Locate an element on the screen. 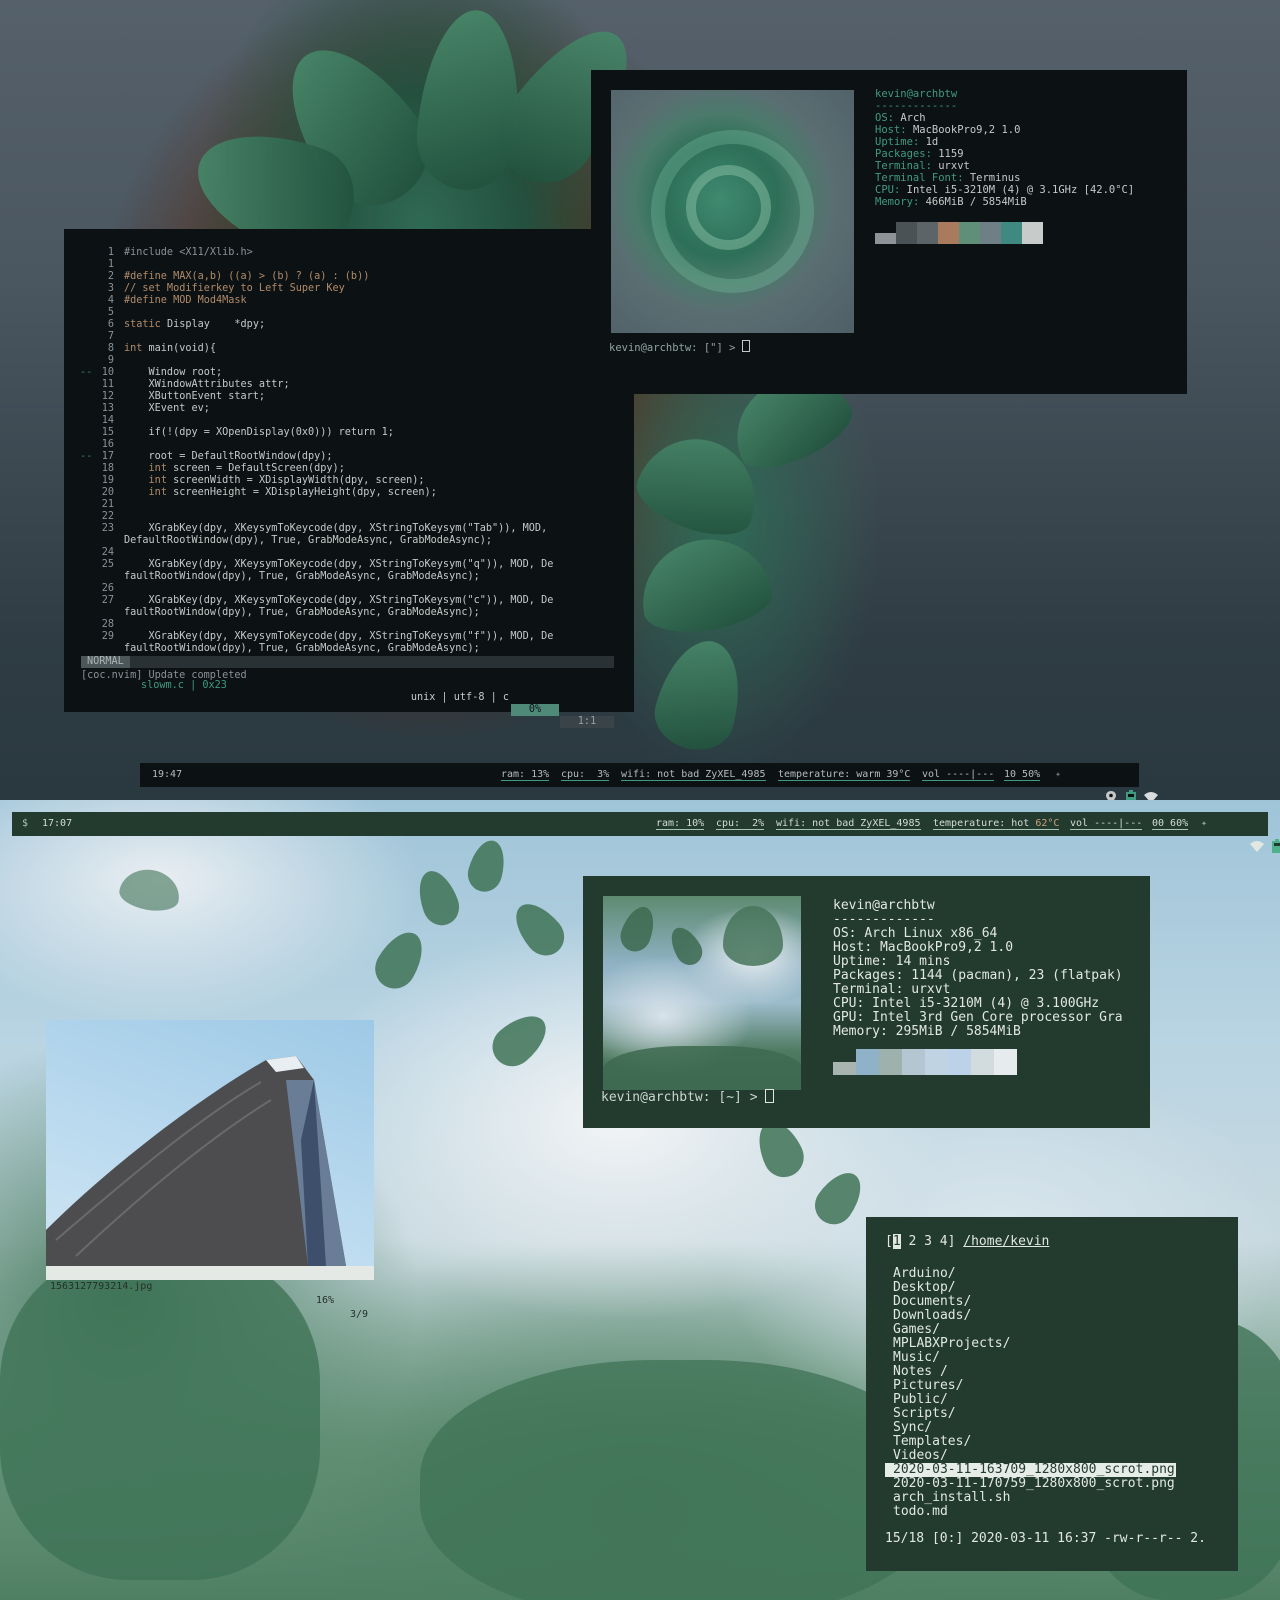 Image resolution: width=1280 pixels, height=1600 pixels. code-line: 22 is located at coordinates (349, 517).